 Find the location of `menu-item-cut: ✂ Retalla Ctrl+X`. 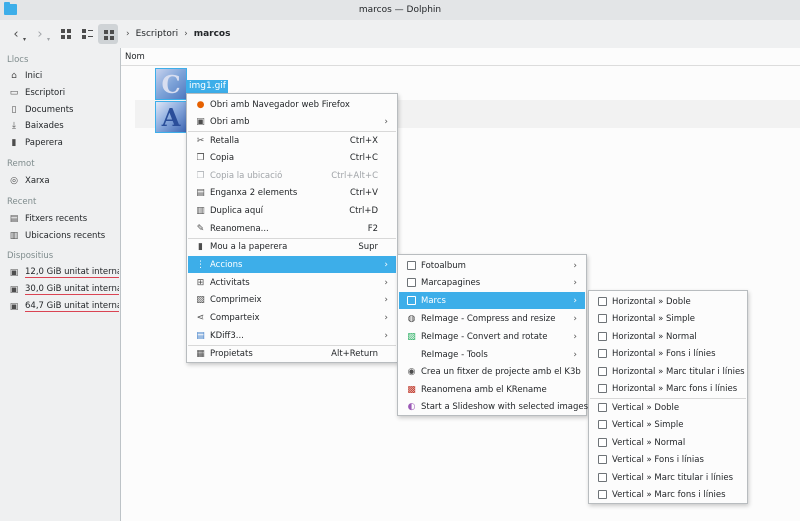

menu-item-cut: ✂ Retalla Ctrl+X is located at coordinates (292, 140).